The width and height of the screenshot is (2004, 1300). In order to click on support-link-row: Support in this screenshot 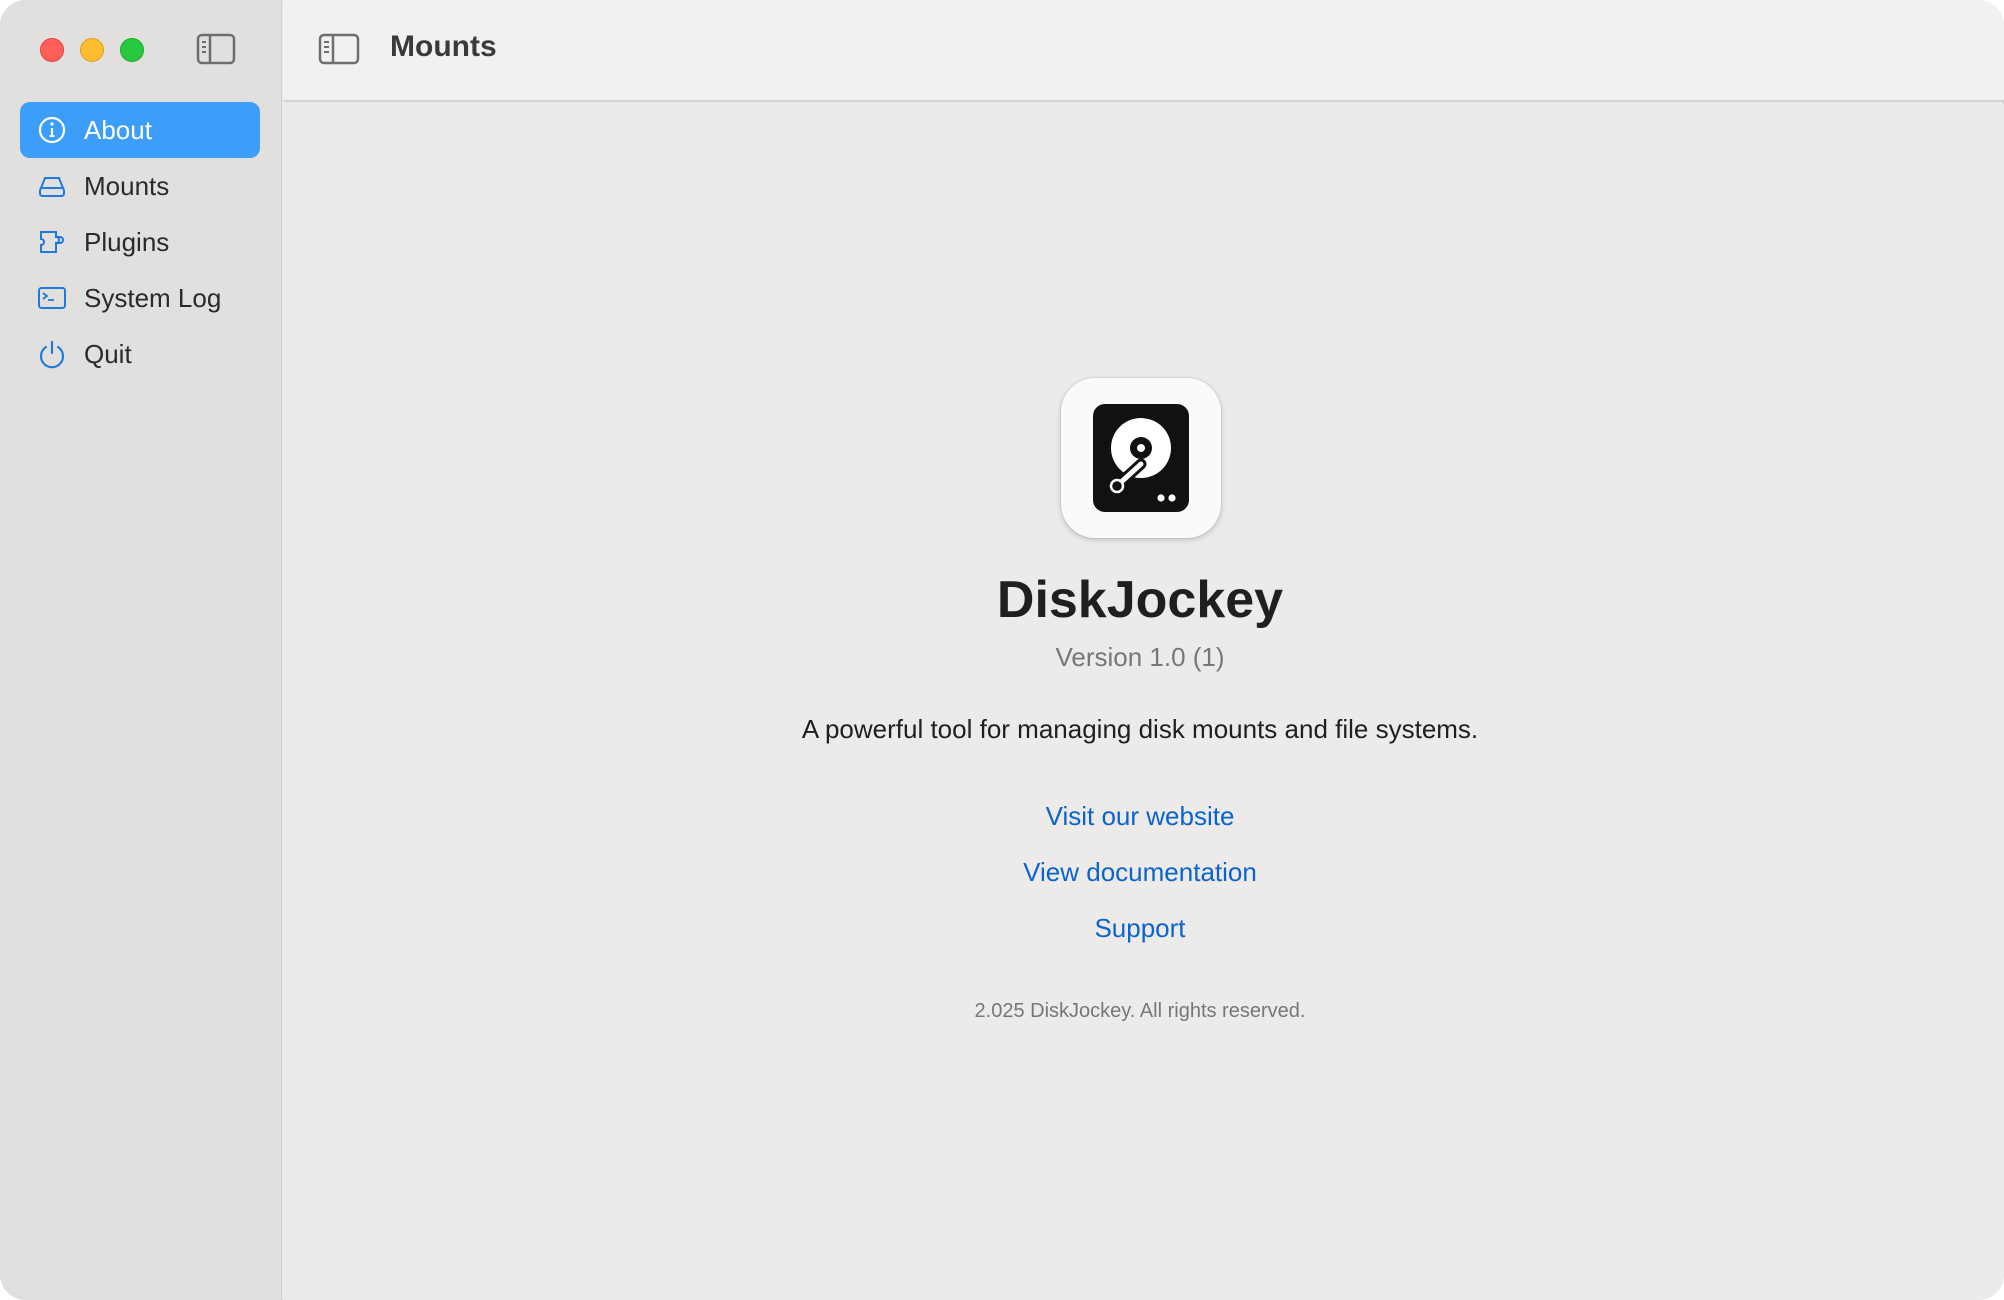, I will do `click(1140, 928)`.